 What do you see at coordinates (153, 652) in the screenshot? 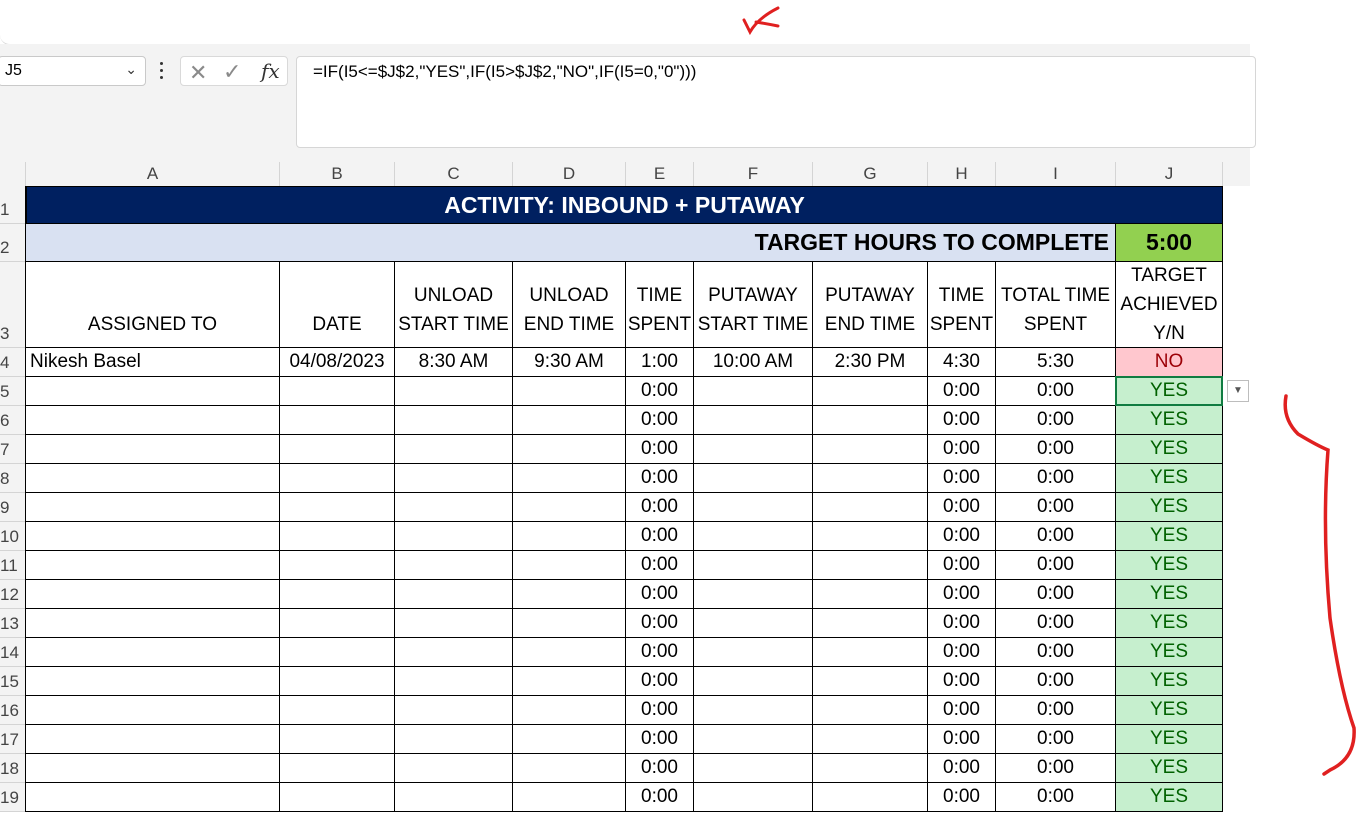
I see `cell-a14` at bounding box center [153, 652].